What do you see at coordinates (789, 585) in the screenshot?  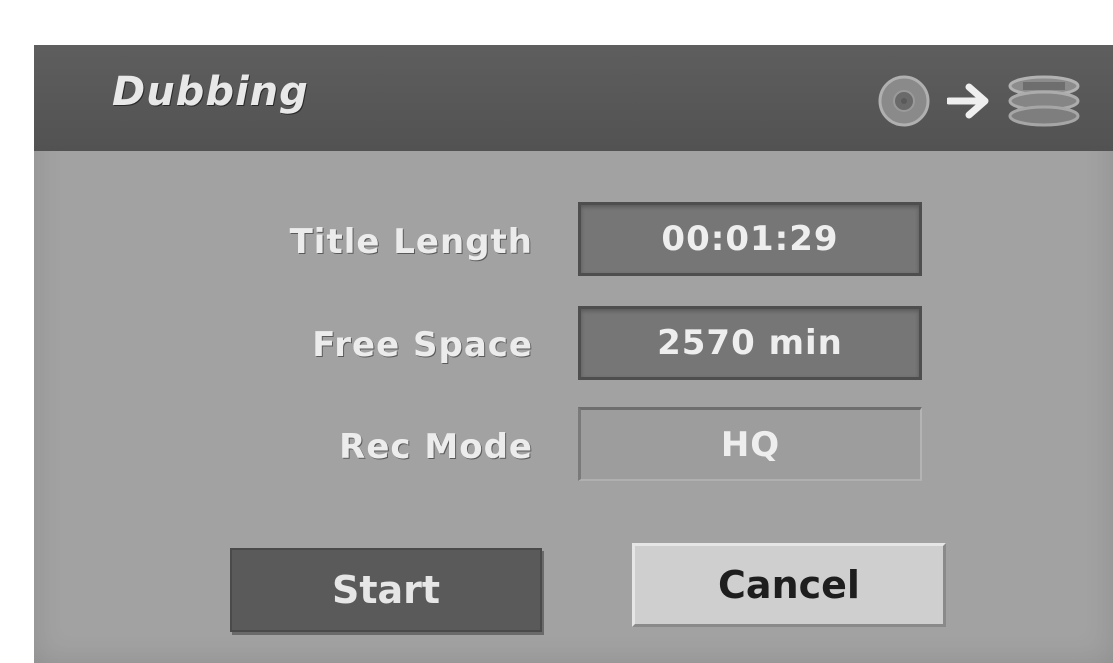 I see `cancel-button: Cancel` at bounding box center [789, 585].